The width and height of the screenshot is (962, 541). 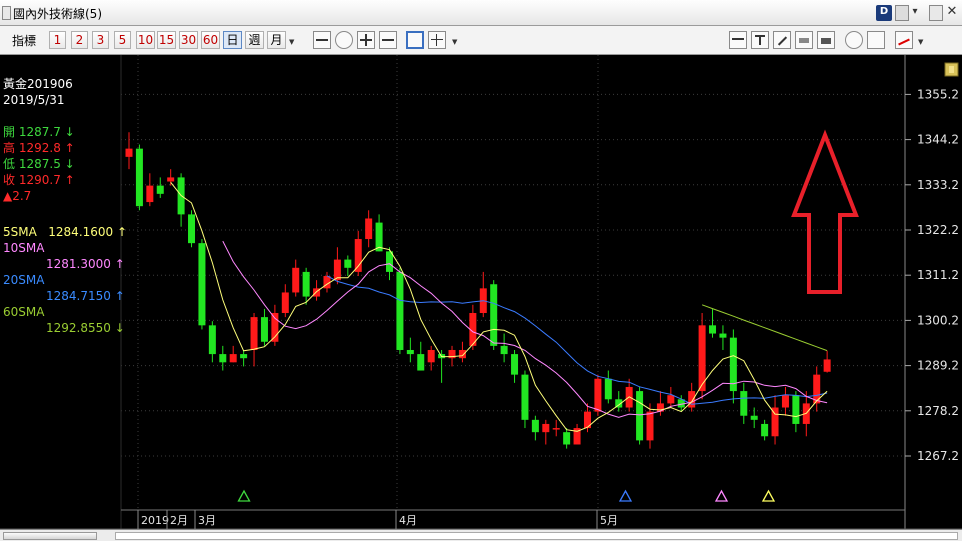 I want to click on grid-layout-icon, so click(x=437, y=40).